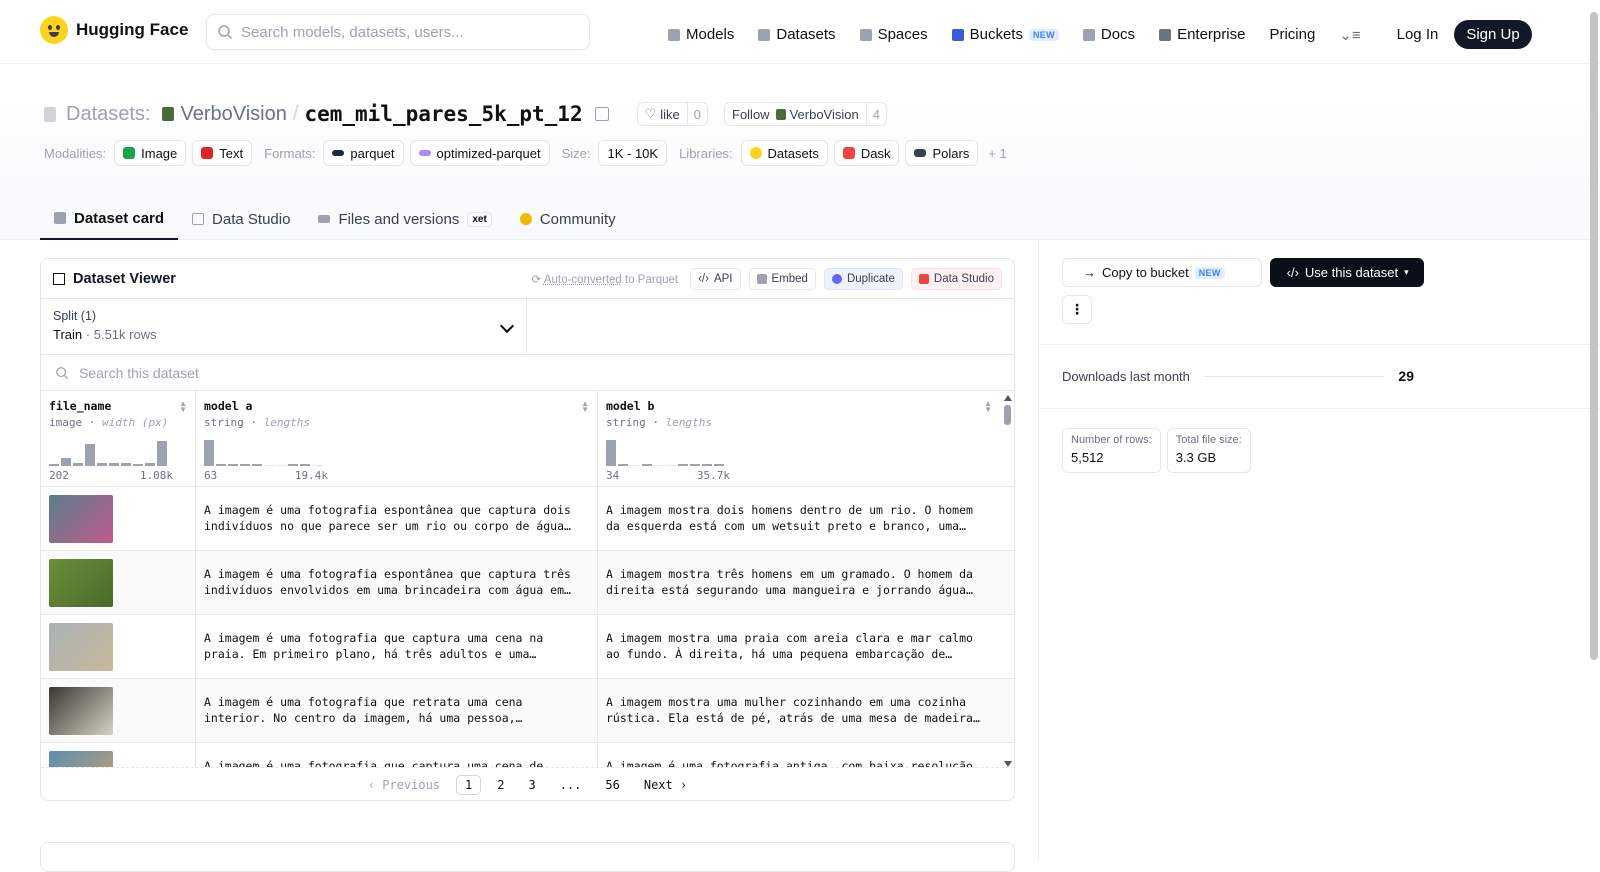 Image resolution: width=1600 pixels, height=872 pixels. What do you see at coordinates (633, 153) in the screenshot?
I see `tag-size: 1K - 10K` at bounding box center [633, 153].